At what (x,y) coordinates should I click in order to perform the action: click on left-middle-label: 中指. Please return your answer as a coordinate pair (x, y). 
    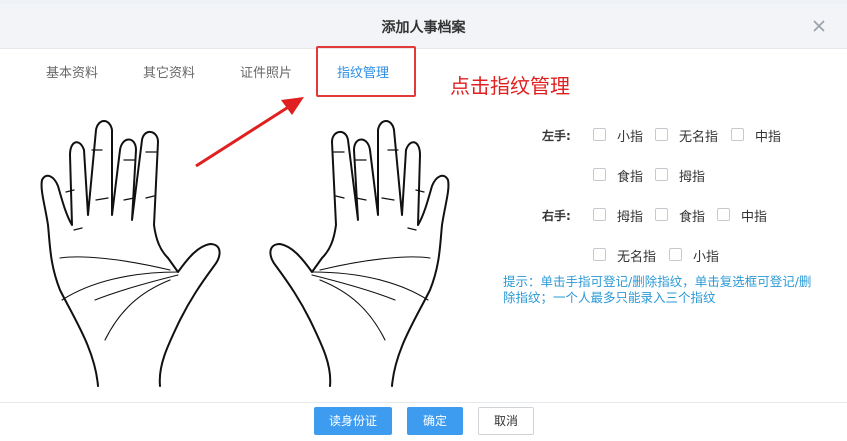
    Looking at the image, I should click on (768, 137).